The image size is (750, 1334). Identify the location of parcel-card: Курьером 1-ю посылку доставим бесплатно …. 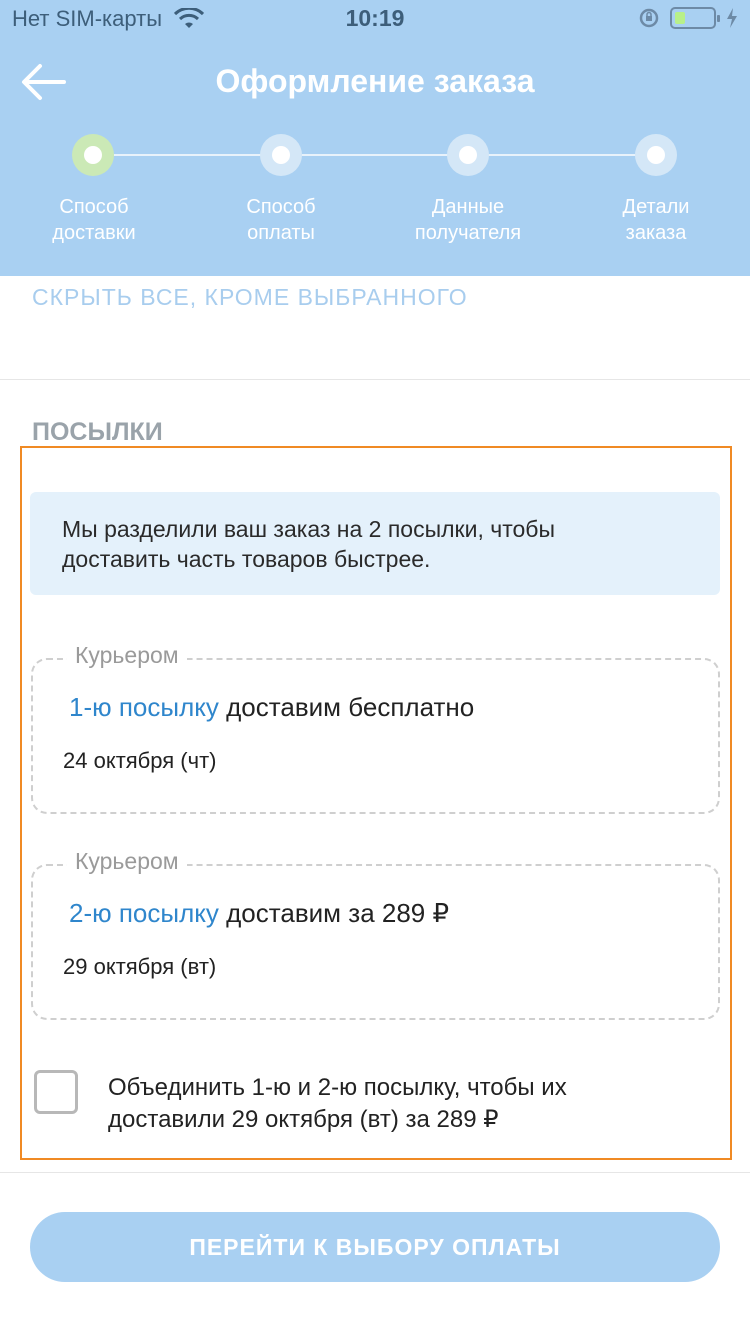
(375, 728).